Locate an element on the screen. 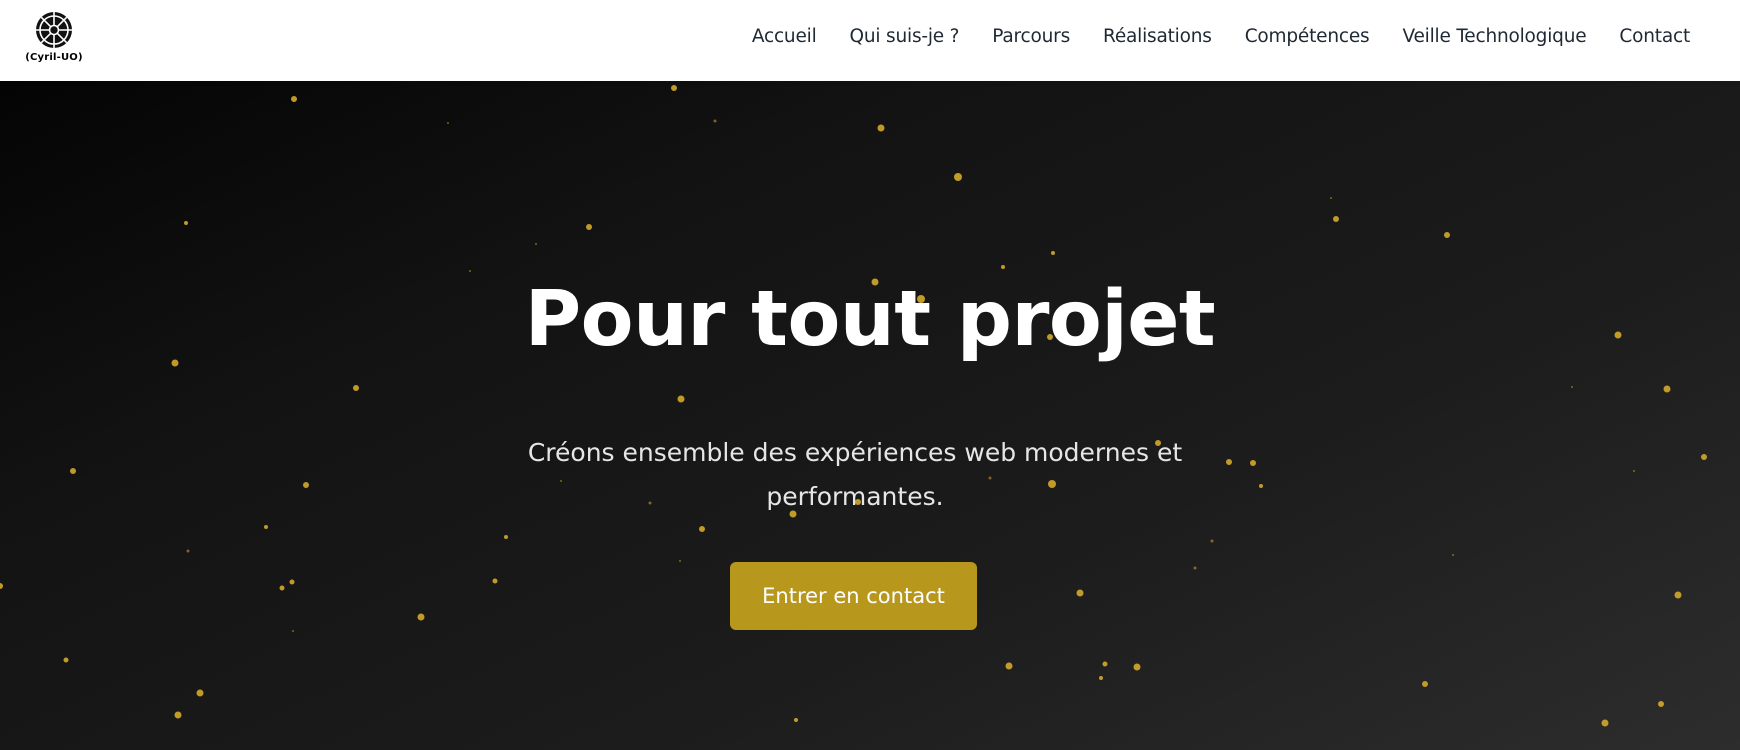 Image resolution: width=1740 pixels, height=750 pixels. site-logo: (Cyril-UO) is located at coordinates (54, 39).